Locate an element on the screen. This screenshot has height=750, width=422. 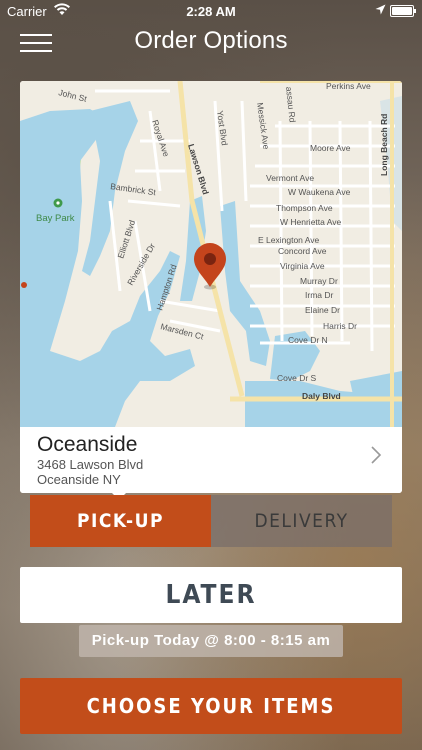
status-bar: Carrier 2:28 AM is located at coordinates (211, 11).